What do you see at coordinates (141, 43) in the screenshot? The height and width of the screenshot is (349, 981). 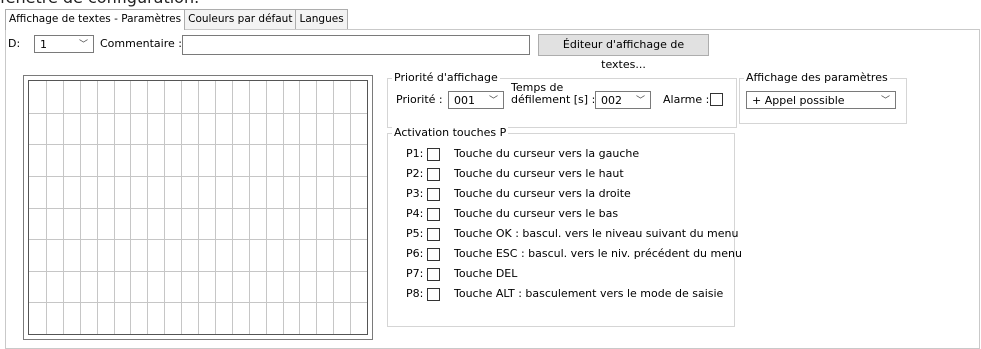 I see `comment-label: Commentaire :` at bounding box center [141, 43].